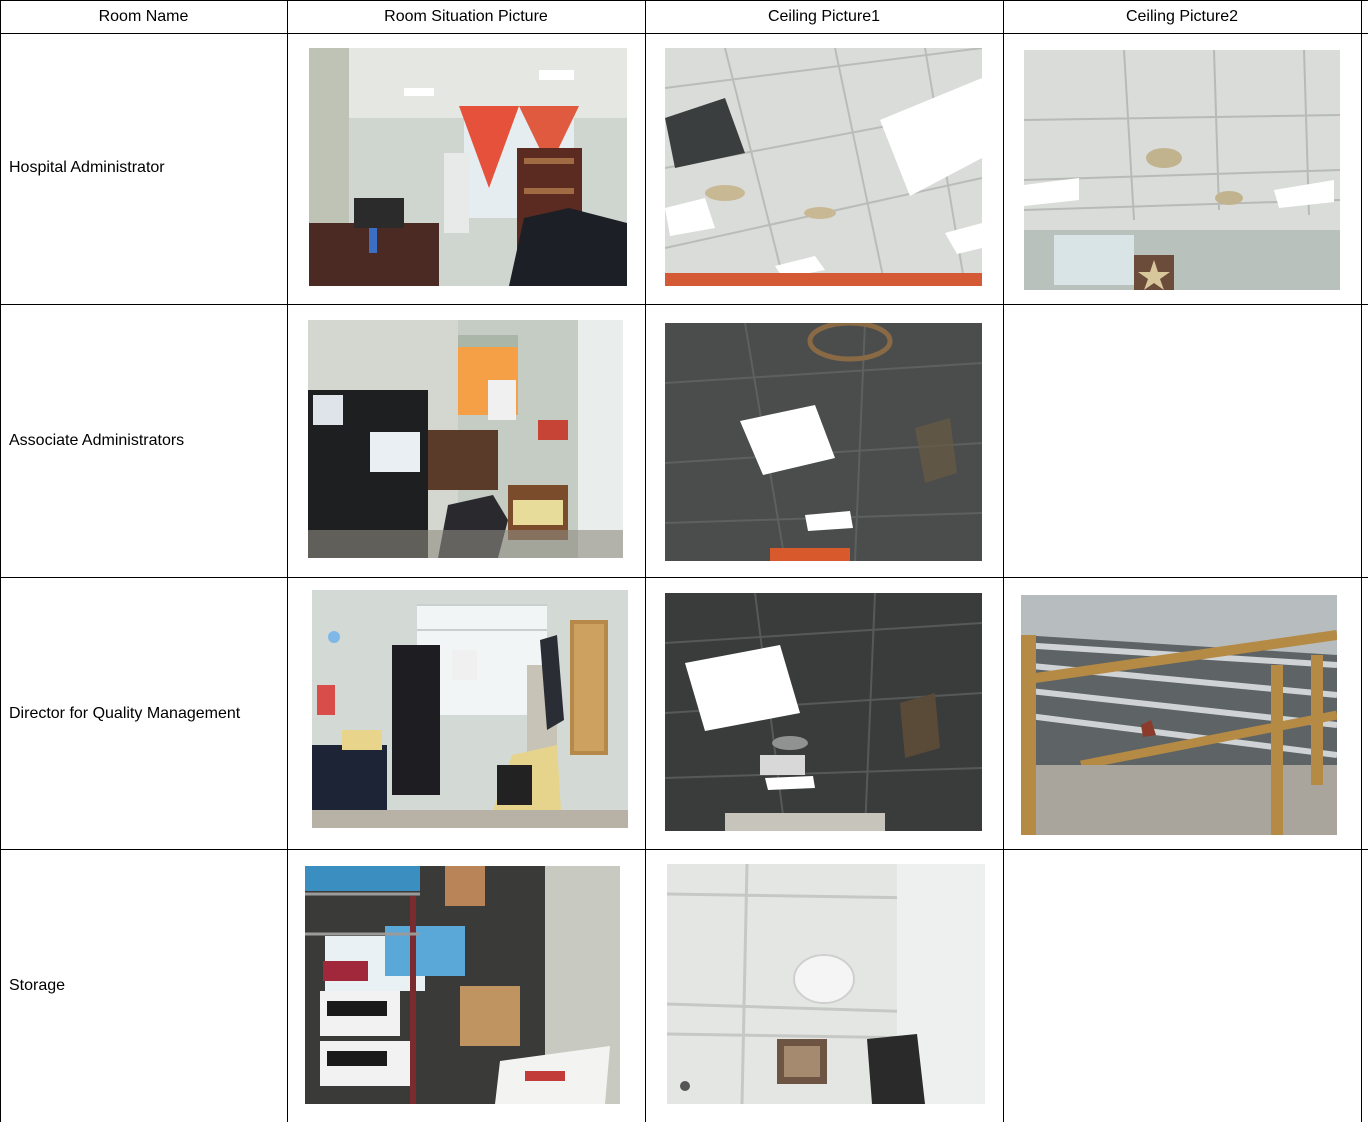 The image size is (1368, 1122). I want to click on header-ceiling-picture1: Ceiling Picture1, so click(824, 16).